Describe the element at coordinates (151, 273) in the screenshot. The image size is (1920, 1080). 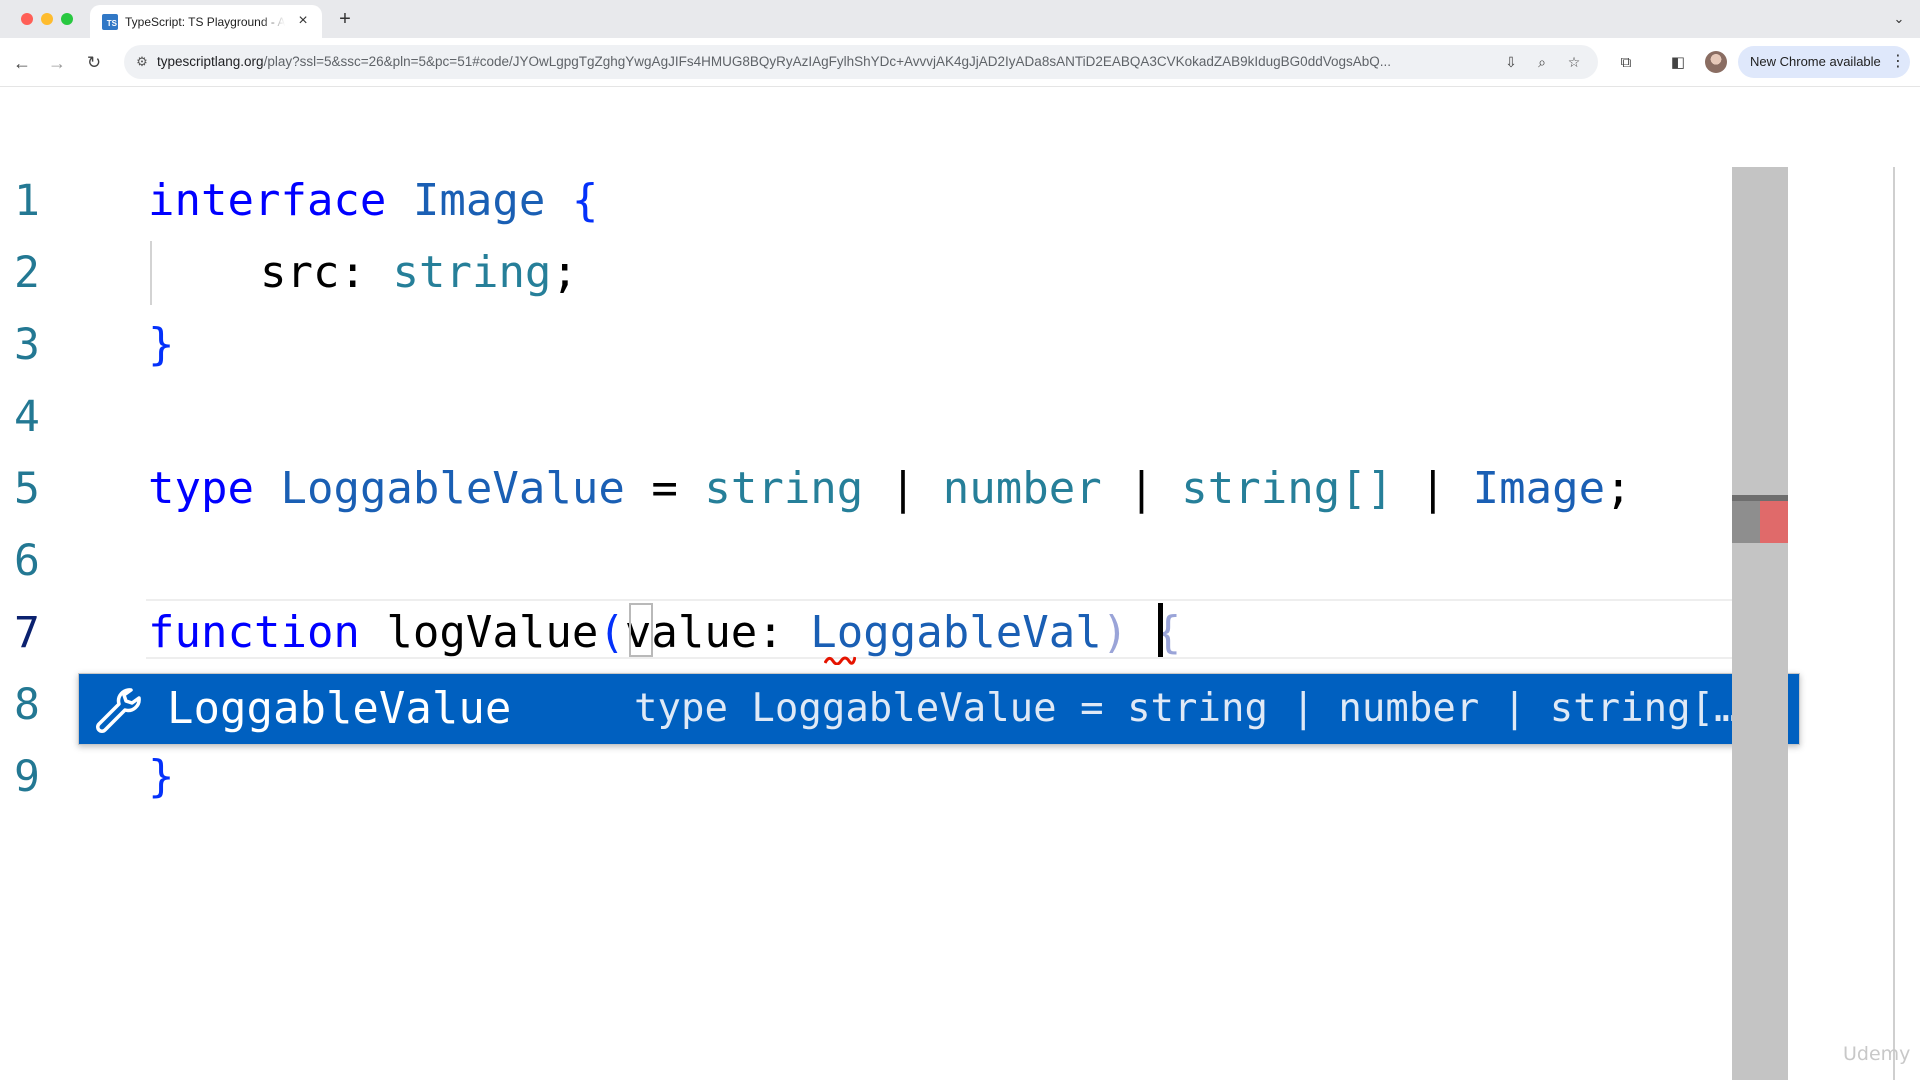
I see `indent-guide` at that location.